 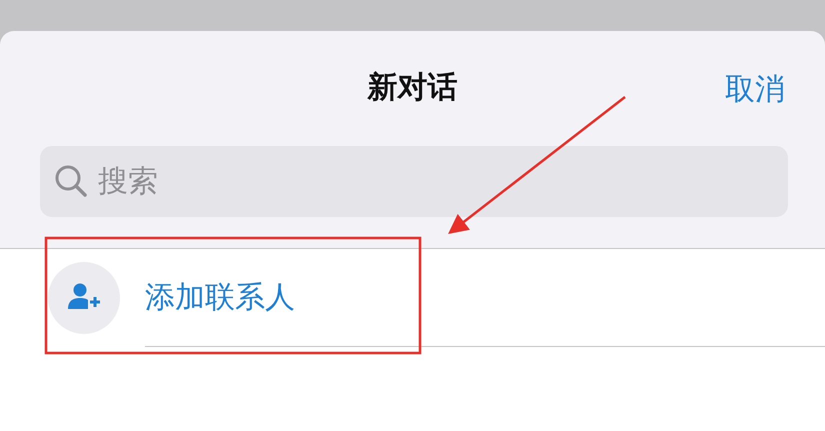 What do you see at coordinates (414, 181) in the screenshot?
I see `search-field: 搜索` at bounding box center [414, 181].